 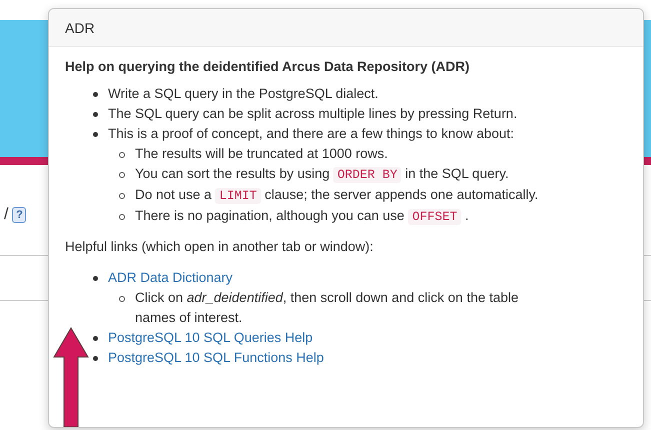 I want to click on help-link: PostgreSQL 10 SQL Queries Help, so click(x=210, y=338).